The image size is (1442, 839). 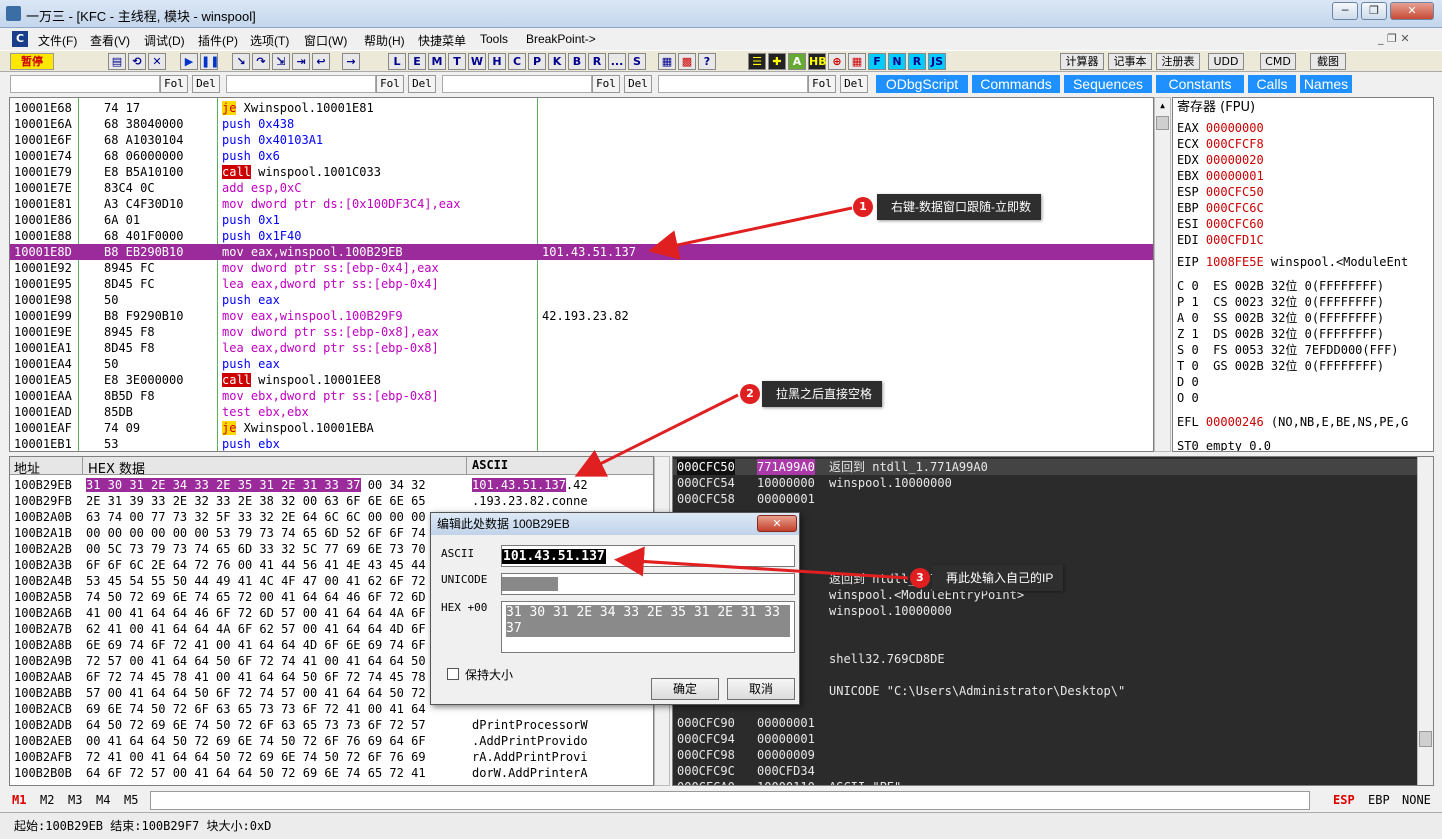 What do you see at coordinates (103, 800) in the screenshot?
I see `memory-tab-m4: M4` at bounding box center [103, 800].